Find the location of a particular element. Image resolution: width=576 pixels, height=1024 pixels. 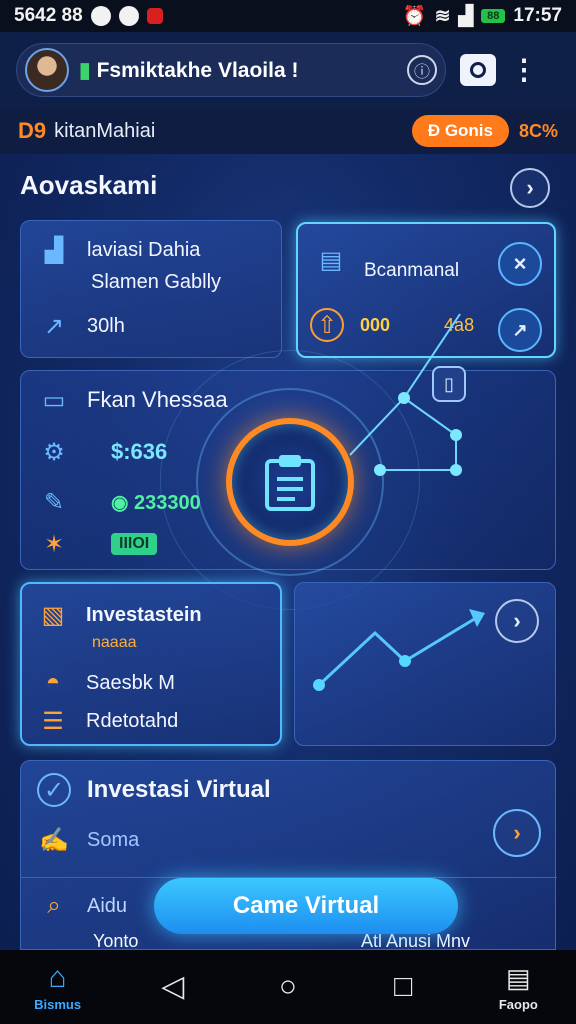

top-title-wrap: ▮ Fsmiktakhe Vlaoila ! is located at coordinates (238, 70).